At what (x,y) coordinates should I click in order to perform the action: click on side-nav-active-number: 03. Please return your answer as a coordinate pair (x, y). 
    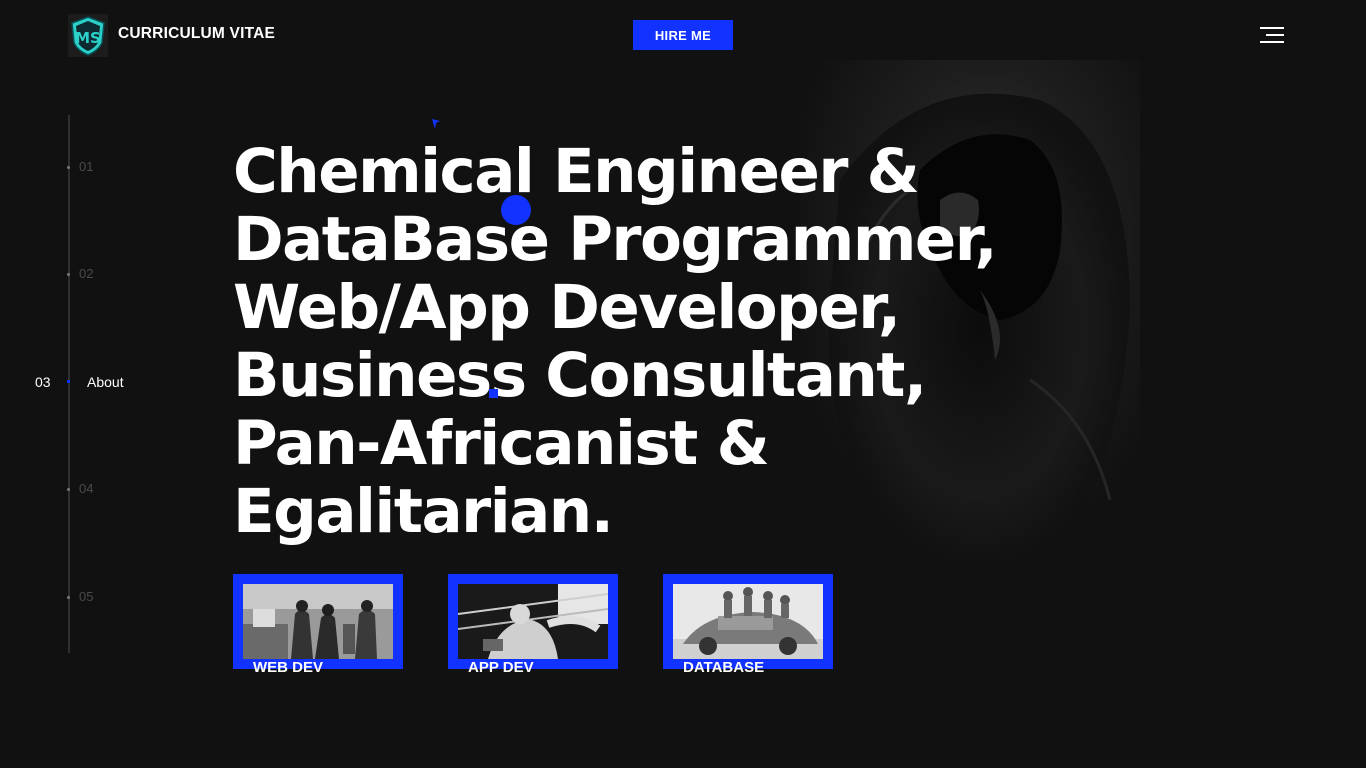
    Looking at the image, I should click on (43, 382).